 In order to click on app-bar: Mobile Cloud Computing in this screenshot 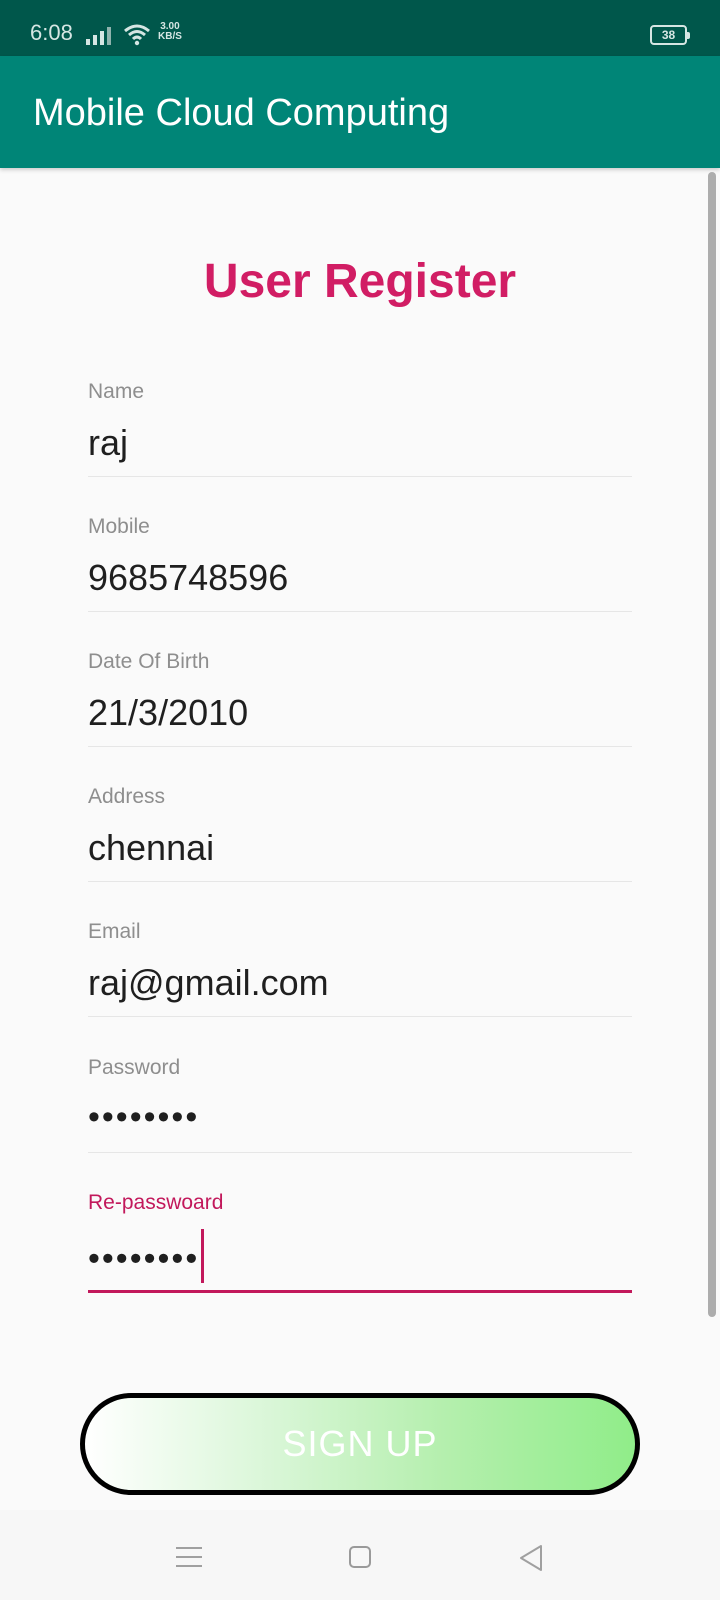, I will do `click(360, 112)`.